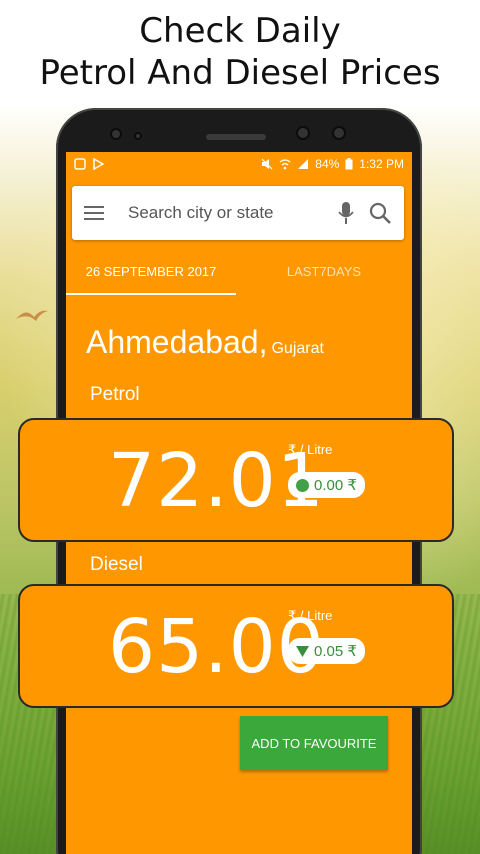  I want to click on petrol-label: Petrol, so click(115, 394).